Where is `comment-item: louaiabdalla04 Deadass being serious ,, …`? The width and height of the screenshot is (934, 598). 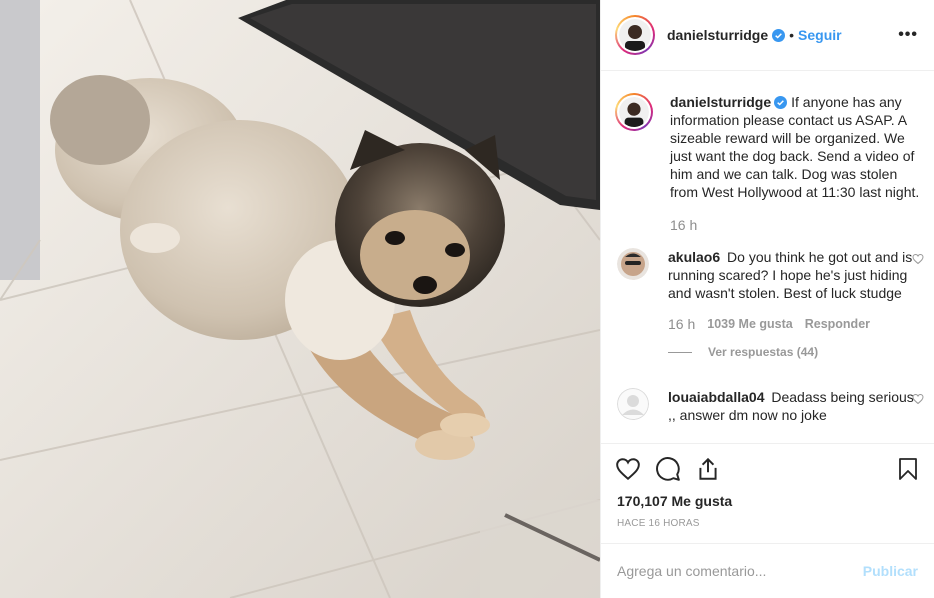 comment-item: louaiabdalla04 Deadass being serious ,, … is located at coordinates (769, 406).